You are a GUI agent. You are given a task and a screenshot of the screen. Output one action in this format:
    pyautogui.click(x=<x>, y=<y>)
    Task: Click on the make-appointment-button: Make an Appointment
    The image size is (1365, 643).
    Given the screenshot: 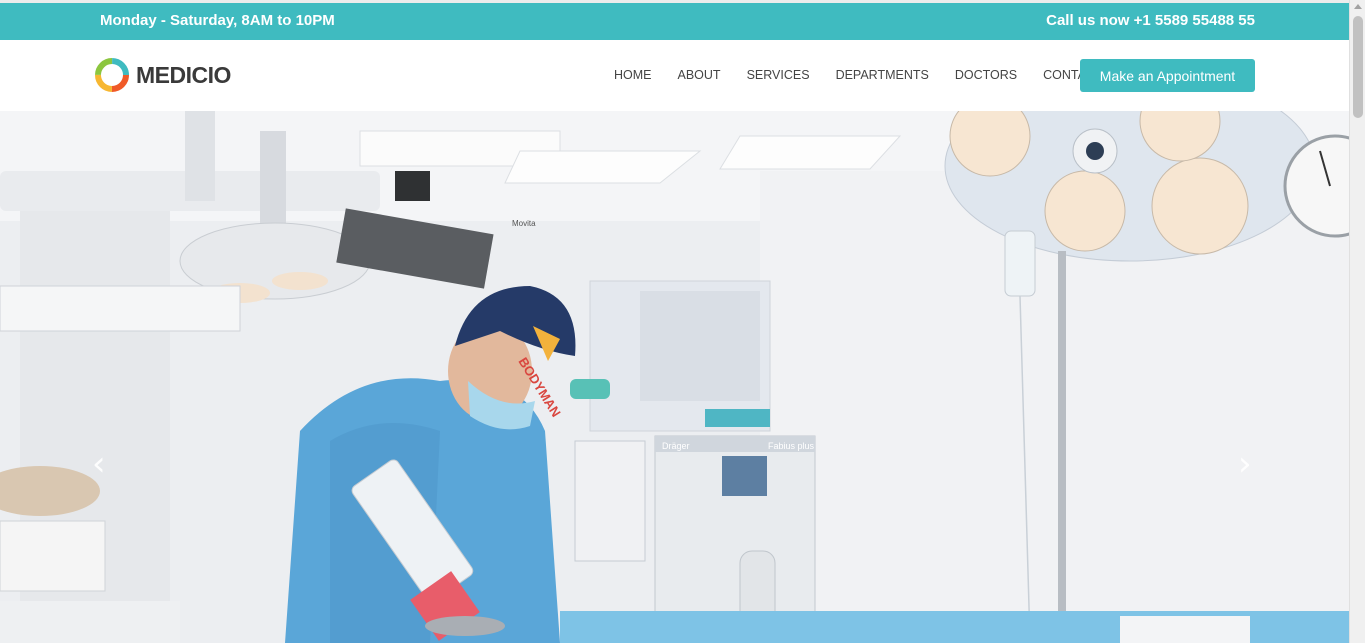 What is the action you would take?
    pyautogui.click(x=1167, y=75)
    